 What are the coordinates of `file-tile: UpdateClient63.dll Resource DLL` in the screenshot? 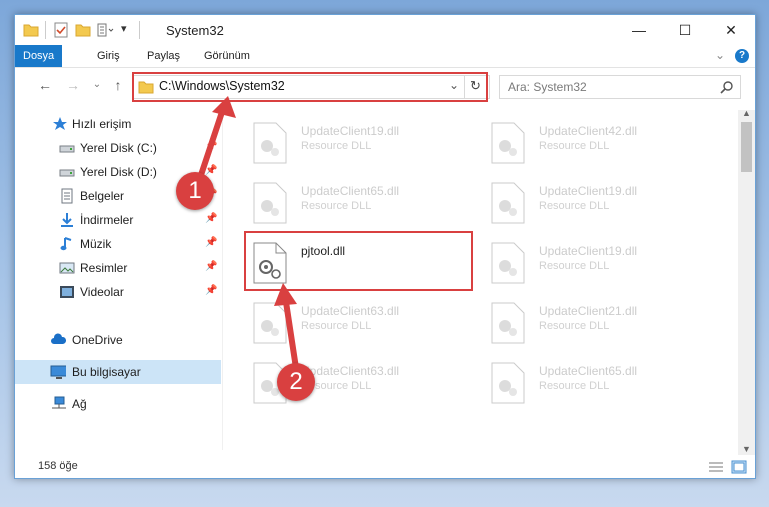 It's located at (368, 328).